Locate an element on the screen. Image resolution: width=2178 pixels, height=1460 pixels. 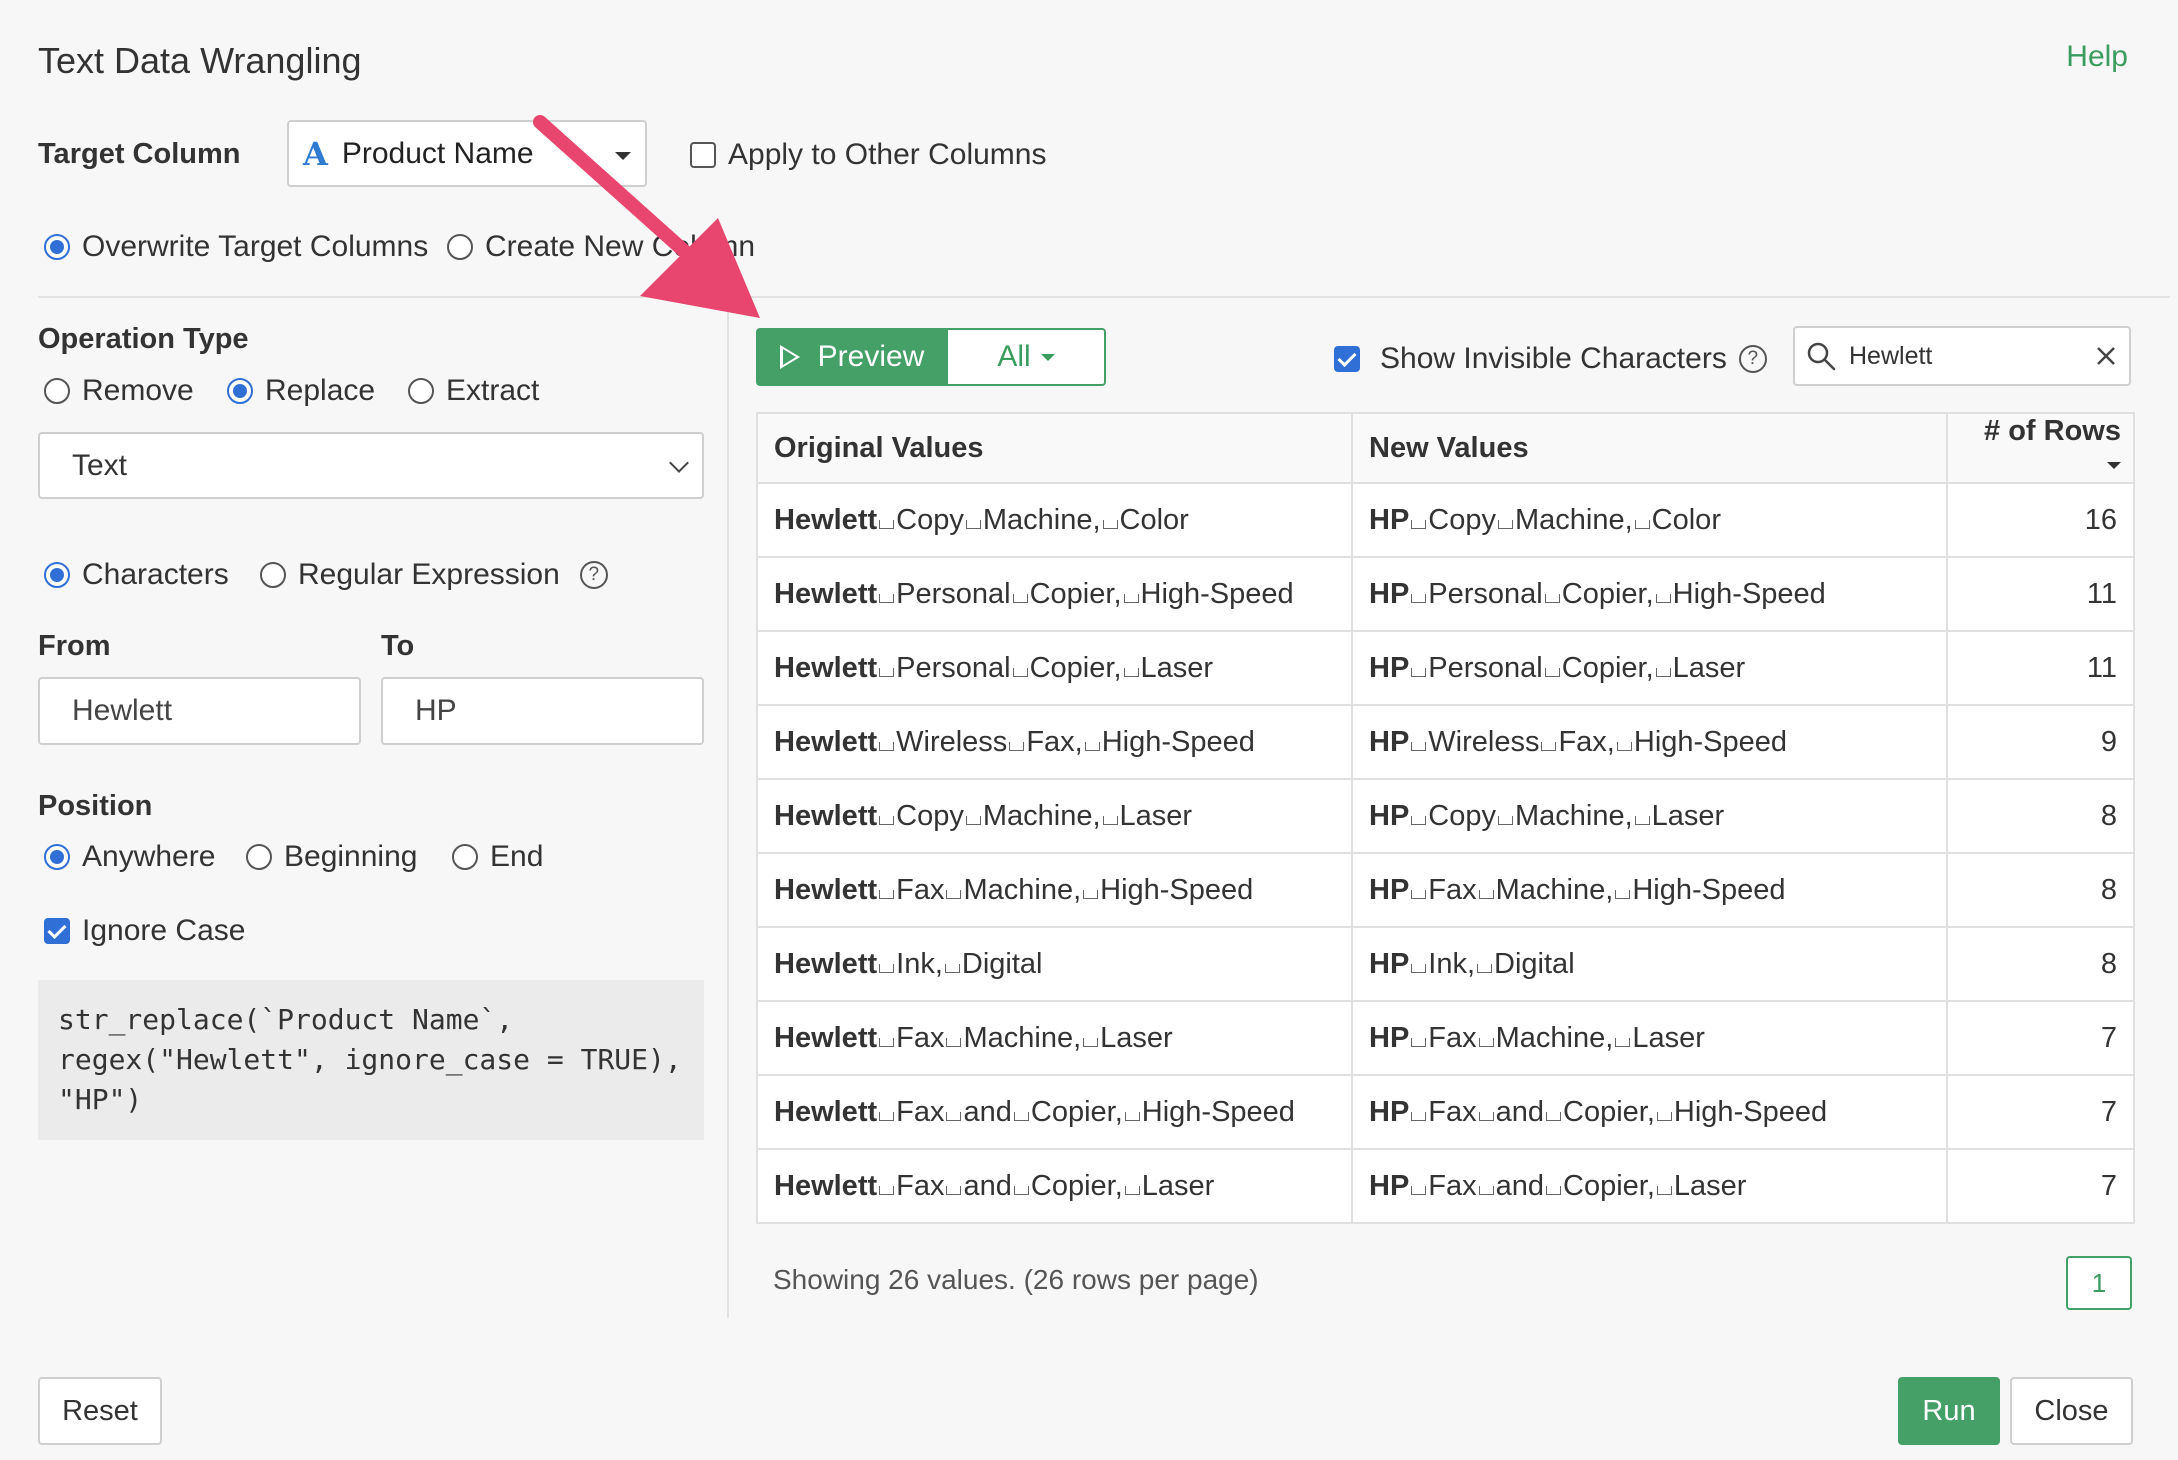
page-button: 1 is located at coordinates (2099, 1283).